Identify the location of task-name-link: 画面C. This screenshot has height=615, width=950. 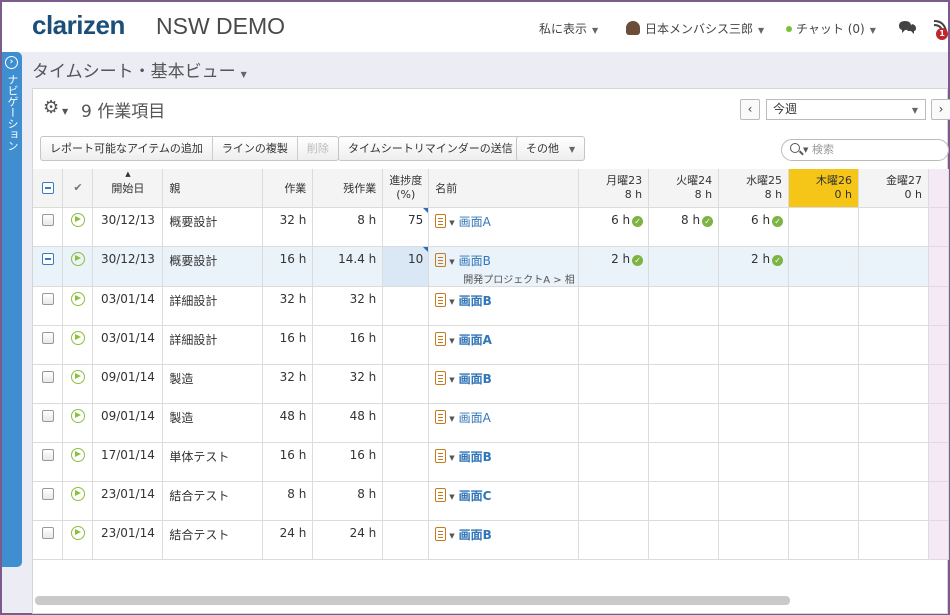
(475, 496).